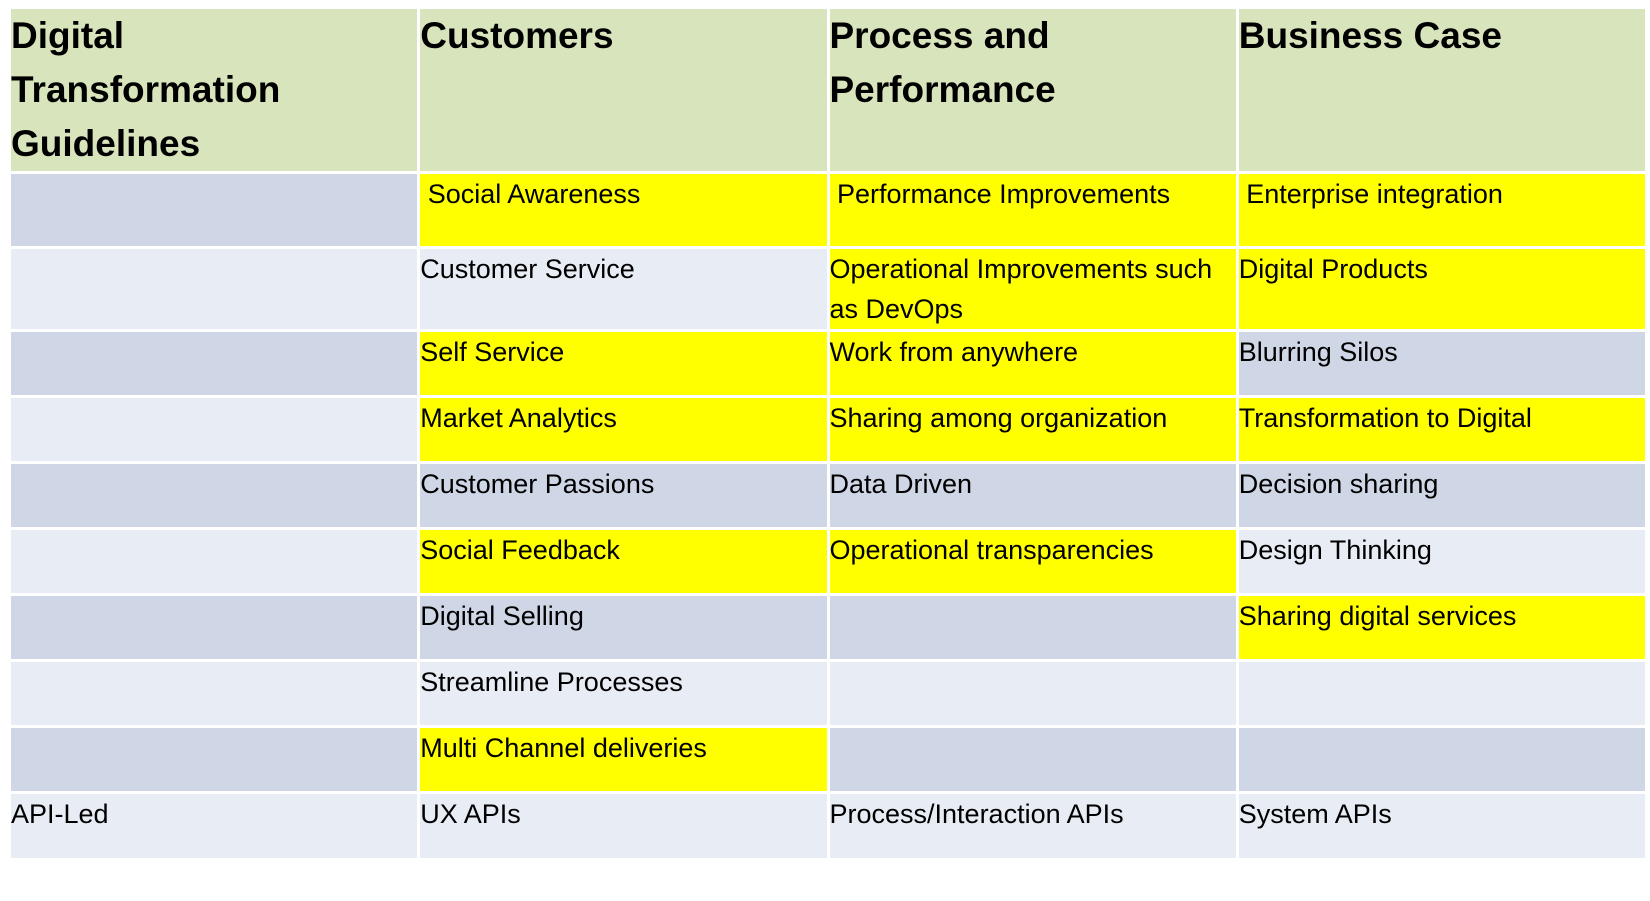 The image size is (1650, 901). Describe the element at coordinates (1441, 363) in the screenshot. I see `cell-business: Blurring Silos` at that location.